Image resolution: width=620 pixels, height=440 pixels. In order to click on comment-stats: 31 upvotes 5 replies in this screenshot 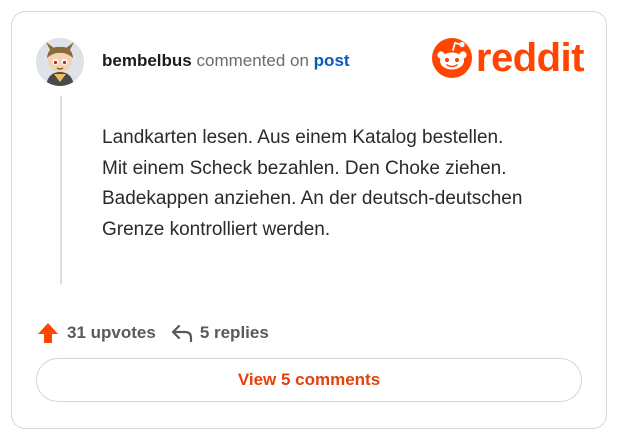, I will do `click(152, 333)`.